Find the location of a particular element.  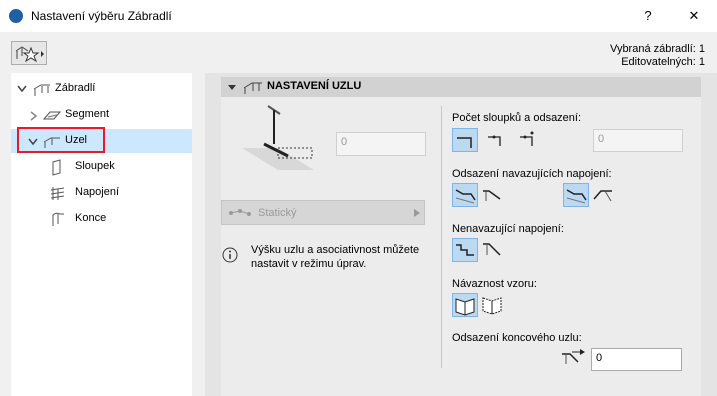

pattern-continuous-icon is located at coordinates (465, 307).